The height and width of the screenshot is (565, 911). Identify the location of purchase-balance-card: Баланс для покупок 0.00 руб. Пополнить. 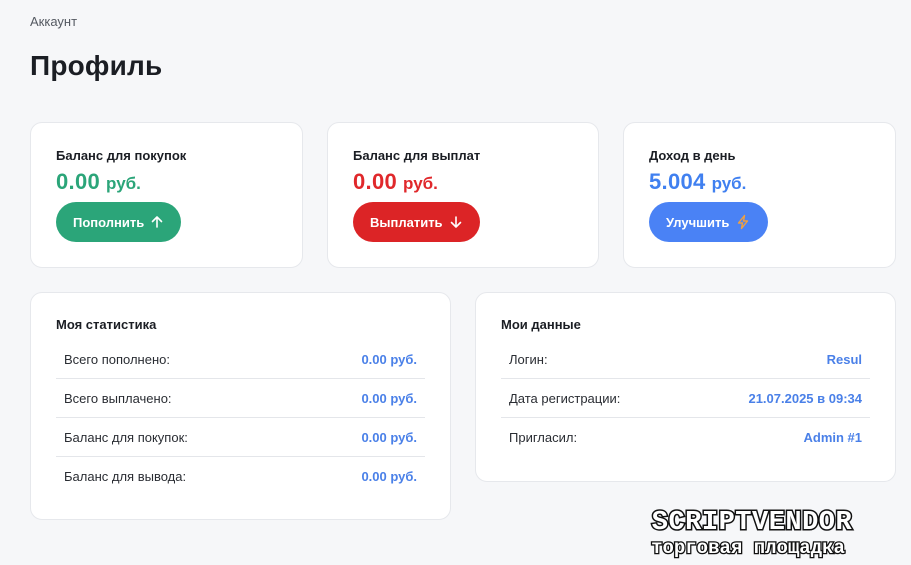
(166, 195).